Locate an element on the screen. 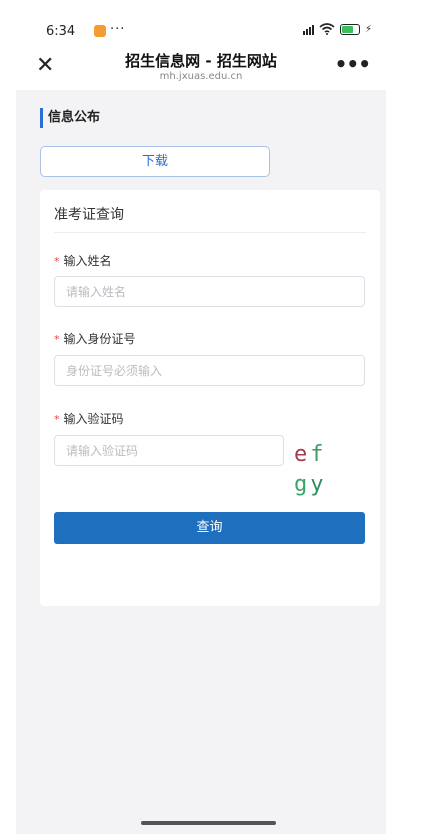 This screenshot has height=834, width=426. home-indicator is located at coordinates (208, 823).